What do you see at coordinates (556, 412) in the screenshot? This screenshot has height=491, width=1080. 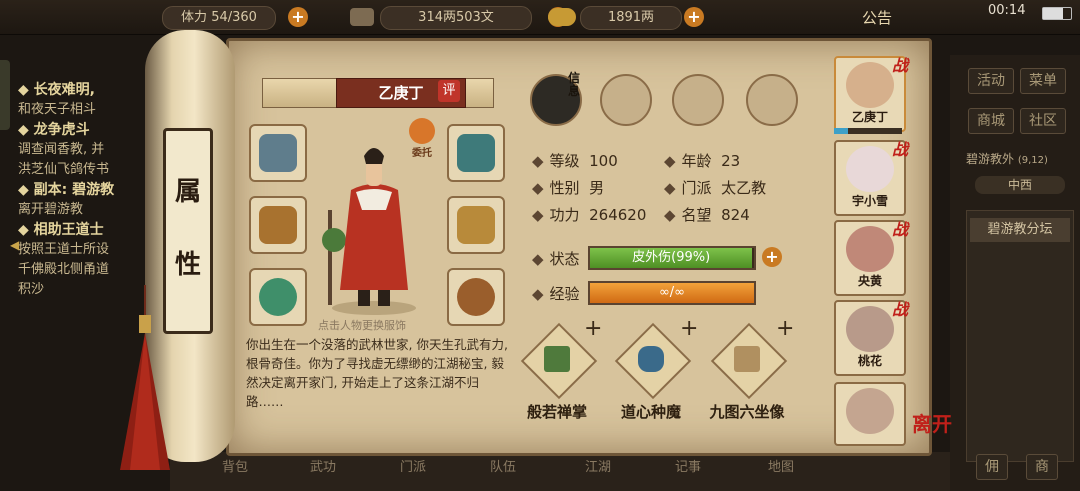 I see `skill-name-1: 般若禅掌` at bounding box center [556, 412].